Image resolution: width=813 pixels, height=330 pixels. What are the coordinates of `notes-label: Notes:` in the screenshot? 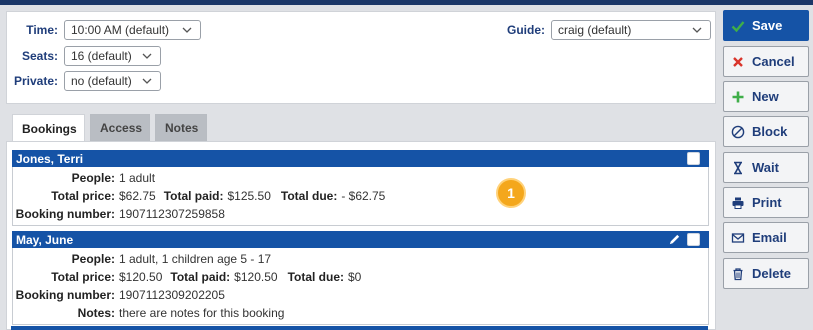 It's located at (96, 313).